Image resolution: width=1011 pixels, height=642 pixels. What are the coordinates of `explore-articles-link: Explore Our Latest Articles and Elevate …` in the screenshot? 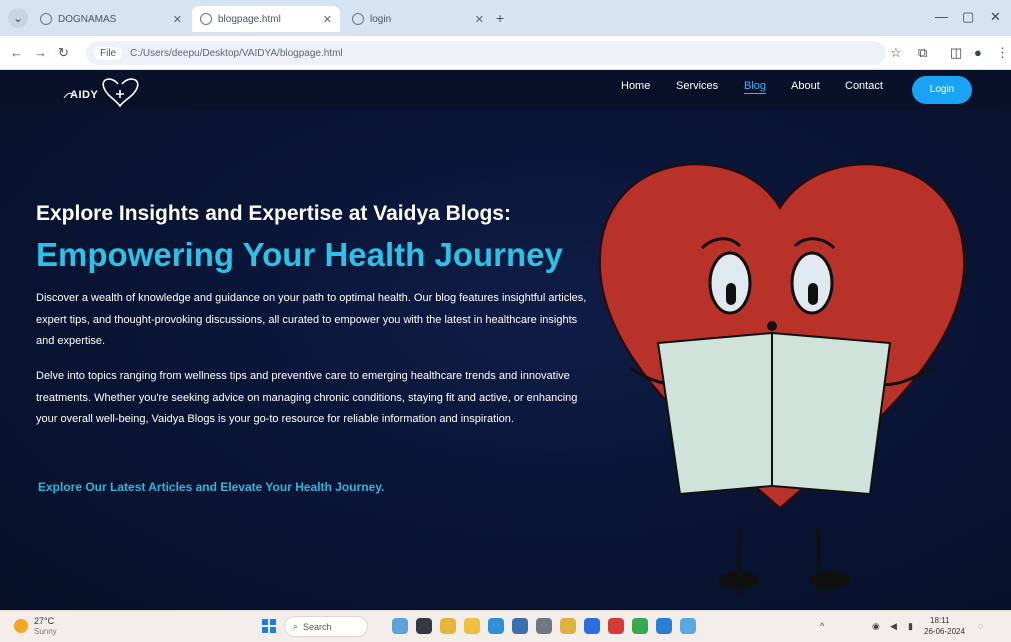 It's located at (211, 487).